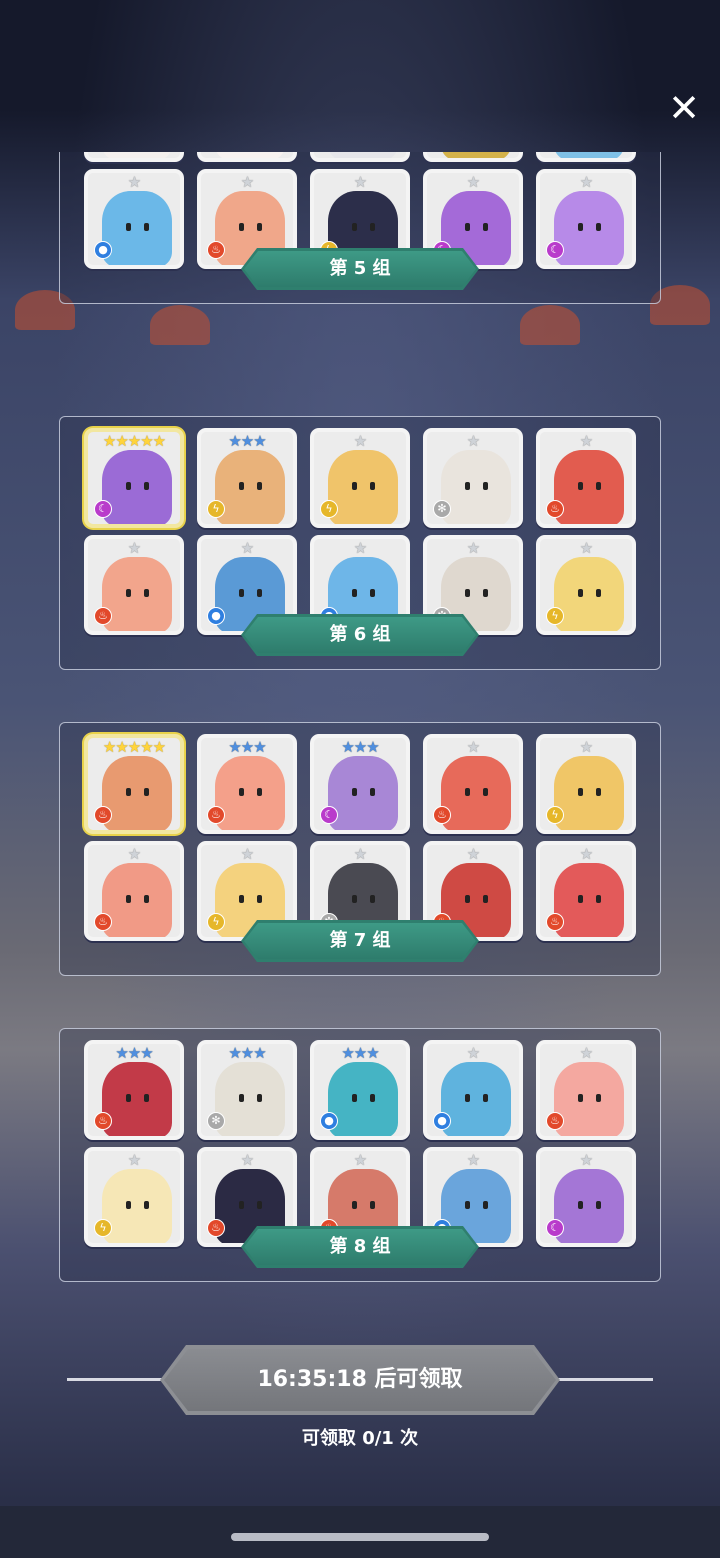 This screenshot has height=1558, width=720. I want to click on moon-icon: ☾, so click(103, 509).